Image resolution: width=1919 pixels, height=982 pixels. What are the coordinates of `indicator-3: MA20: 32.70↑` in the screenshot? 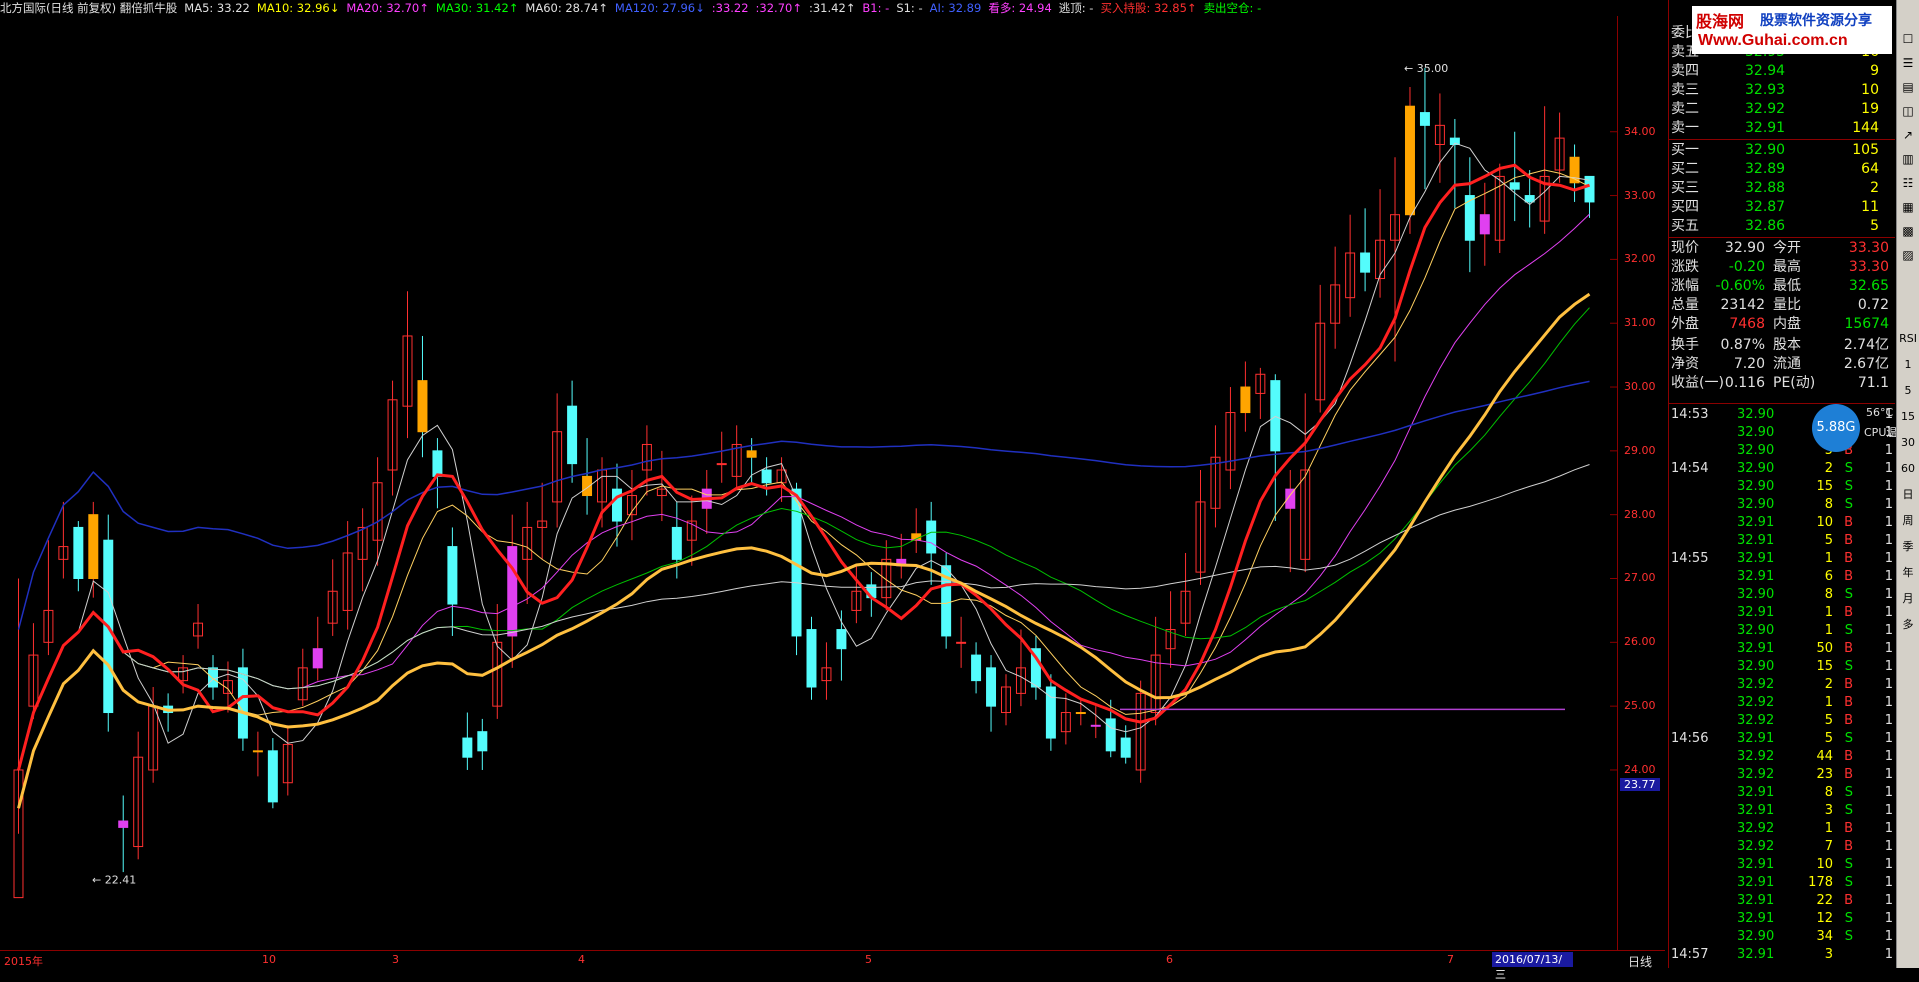 It's located at (387, 8).